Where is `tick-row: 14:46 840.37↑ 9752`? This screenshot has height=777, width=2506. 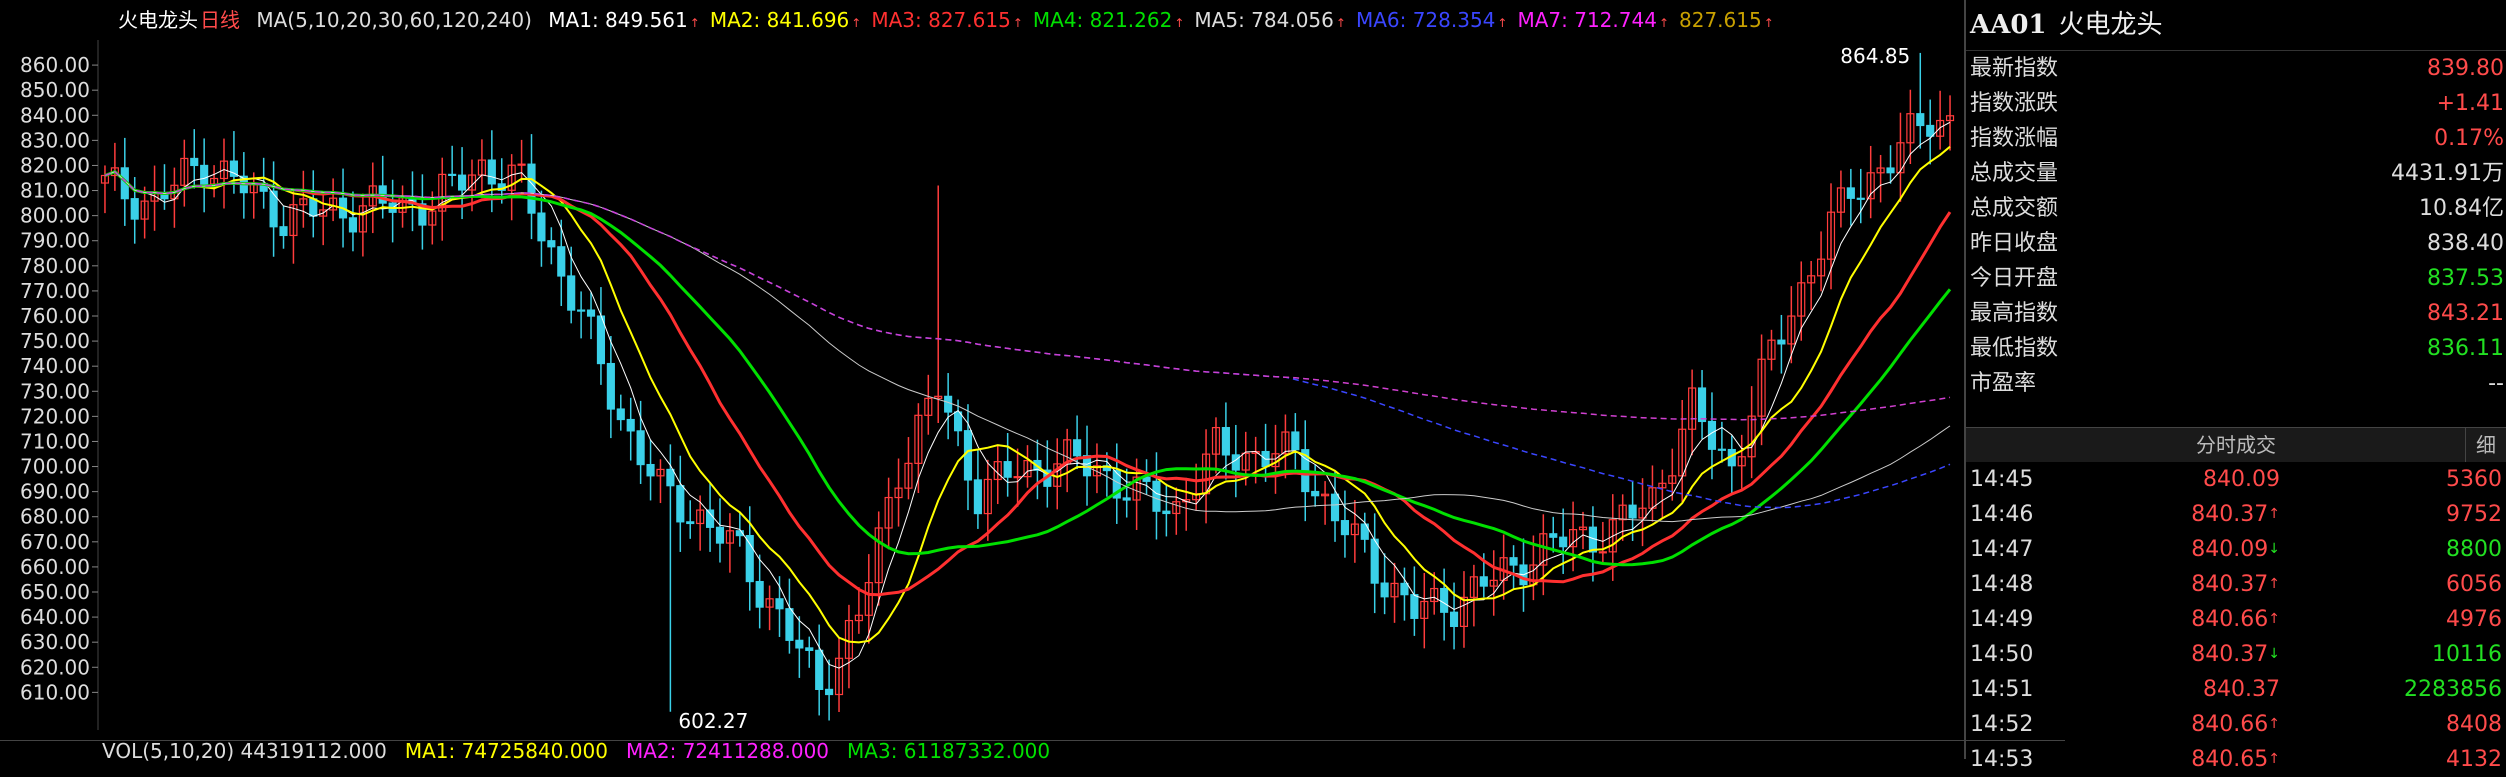 tick-row: 14:46 840.37↑ 9752 is located at coordinates (2236, 514).